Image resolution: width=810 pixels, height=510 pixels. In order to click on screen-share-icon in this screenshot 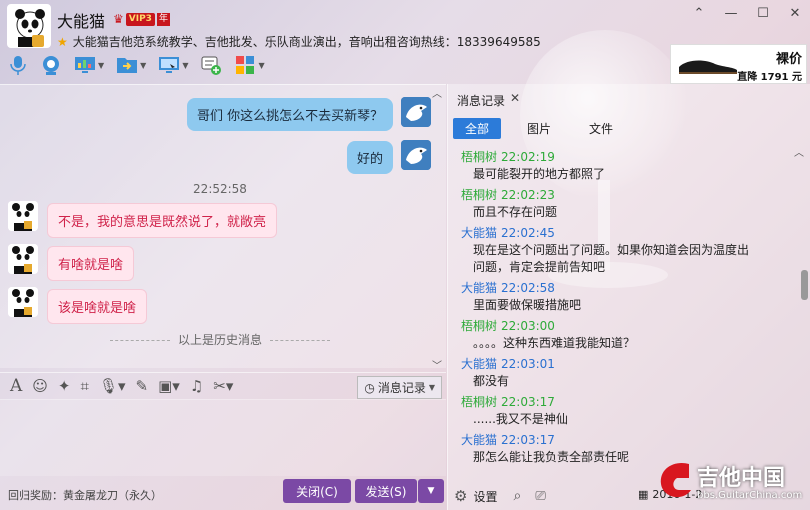, I will do `click(85, 65)`.